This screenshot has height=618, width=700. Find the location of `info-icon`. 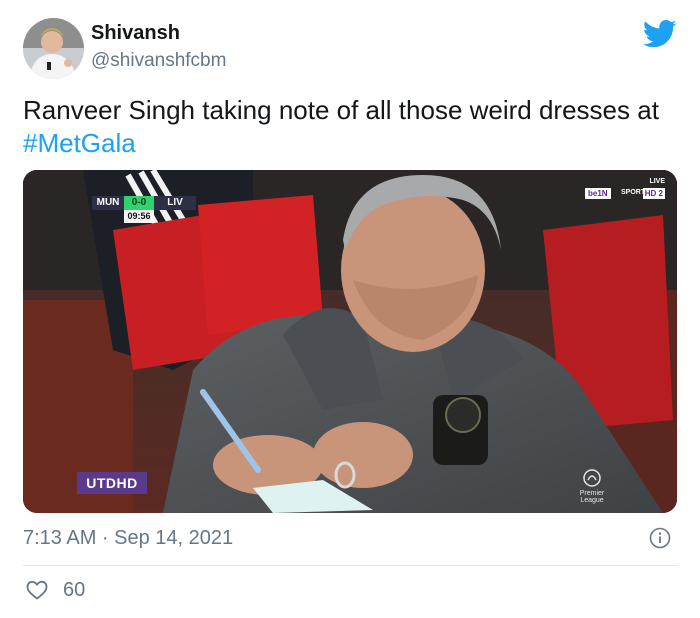

info-icon is located at coordinates (660, 538).